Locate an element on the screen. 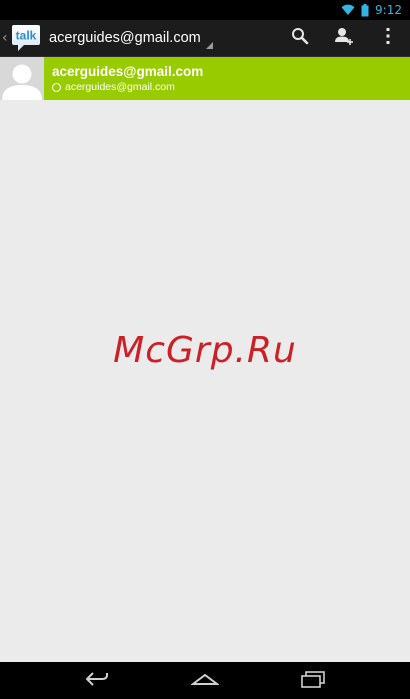  avatar is located at coordinates (22, 78).